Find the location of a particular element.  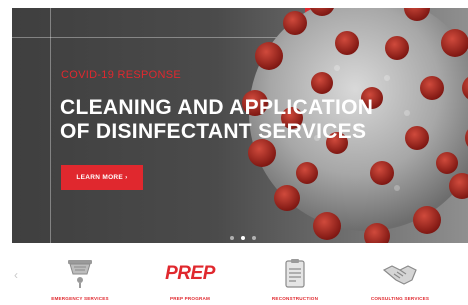

service-label: CONSULTING SERVICES is located at coordinates (400, 298).